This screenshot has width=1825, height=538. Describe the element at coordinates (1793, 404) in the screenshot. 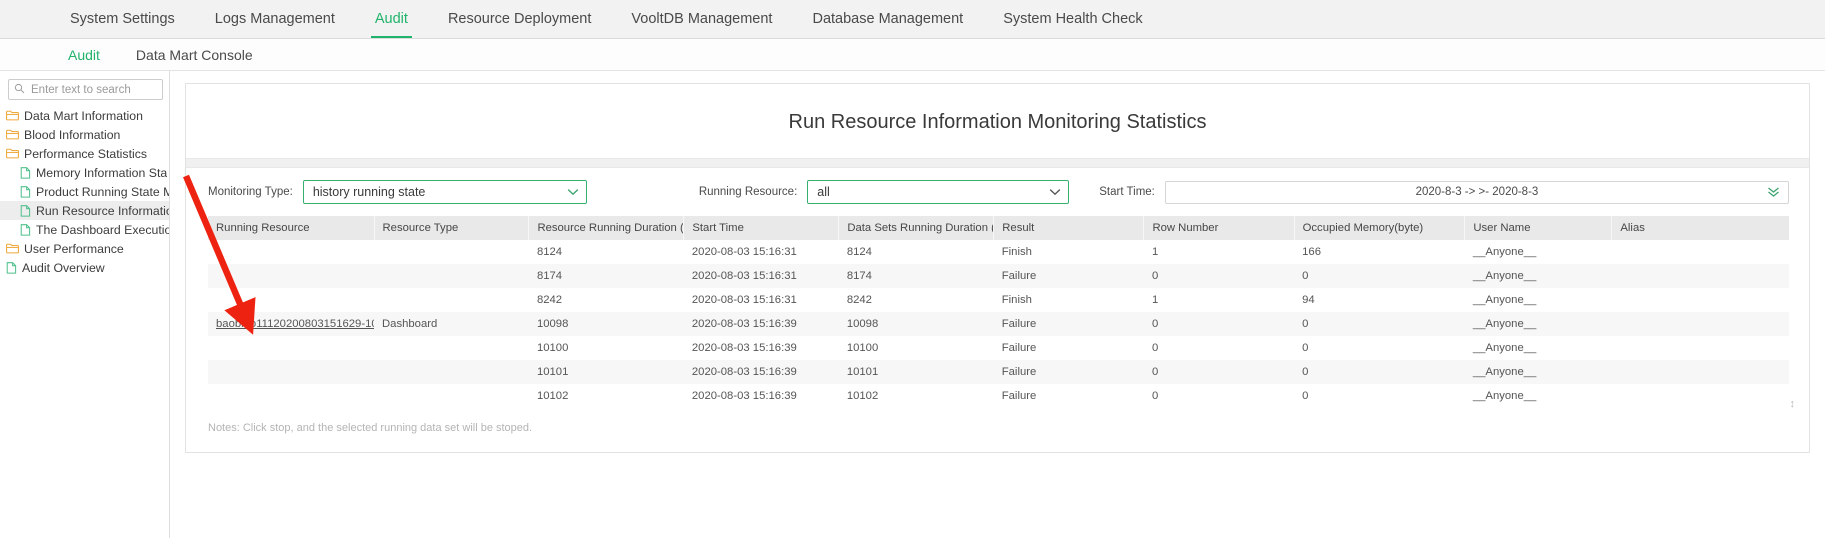

I see `table-scroll-handle: ↕` at that location.